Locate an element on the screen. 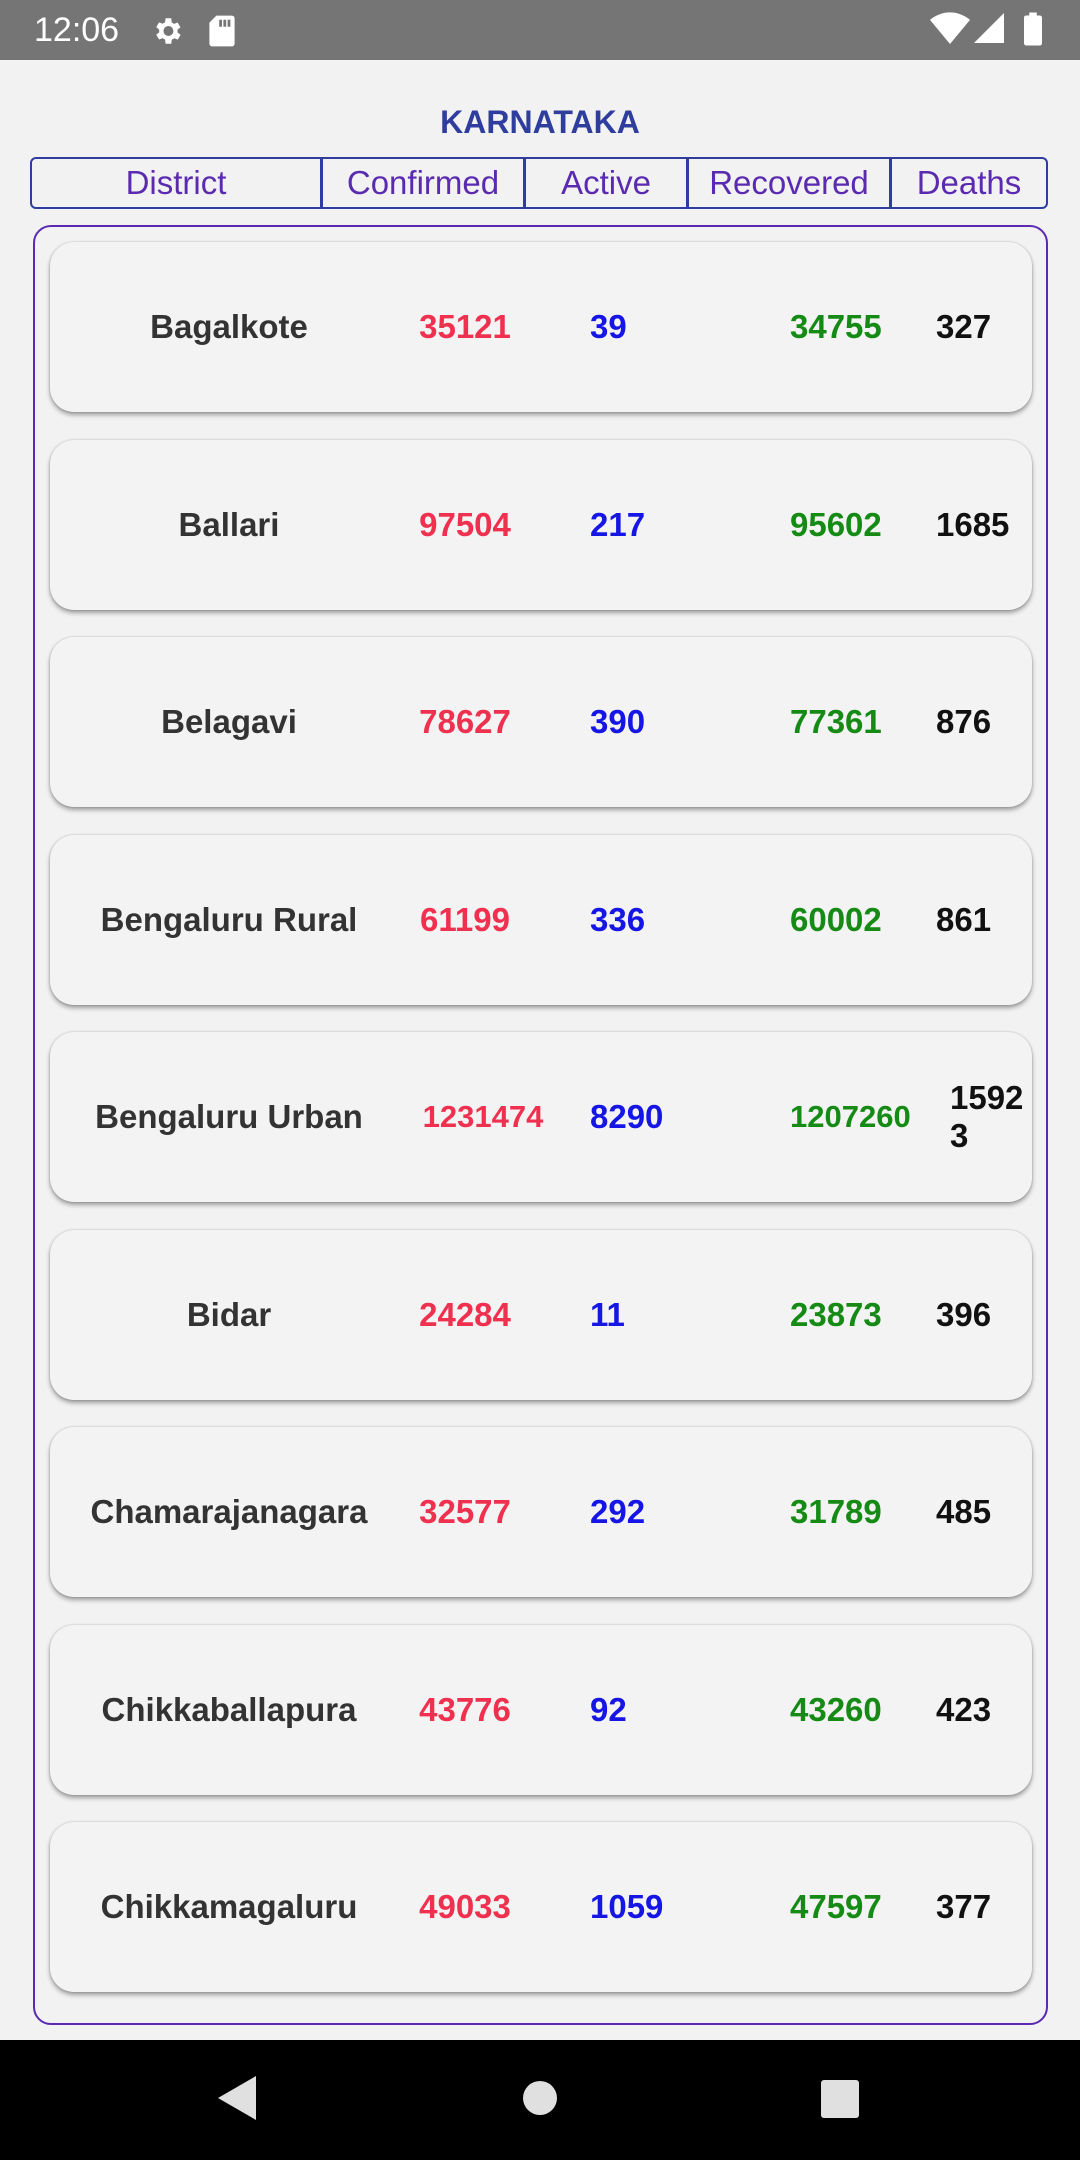  active-count: 8290 is located at coordinates (627, 1116).